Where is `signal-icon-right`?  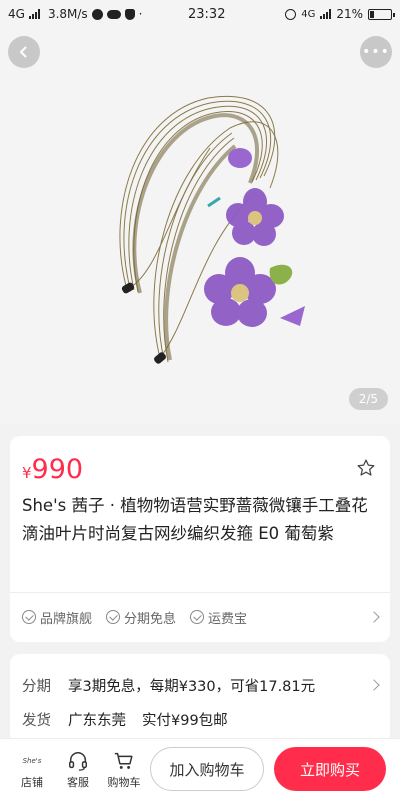
signal-icon-right is located at coordinates (326, 14).